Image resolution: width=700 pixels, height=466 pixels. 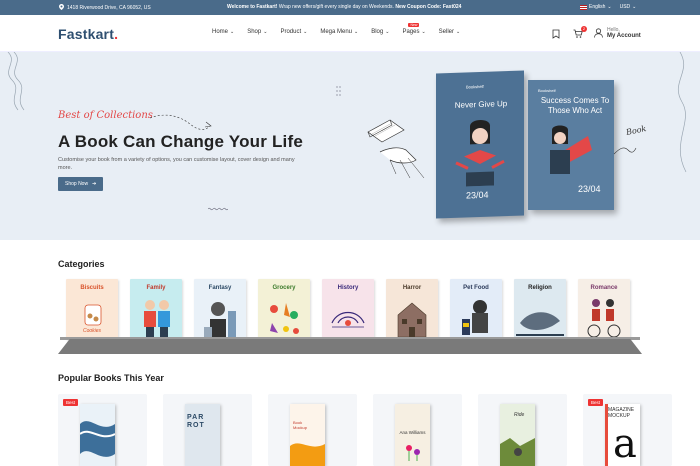 I want to click on category-grocery: Grocery, so click(x=284, y=309).